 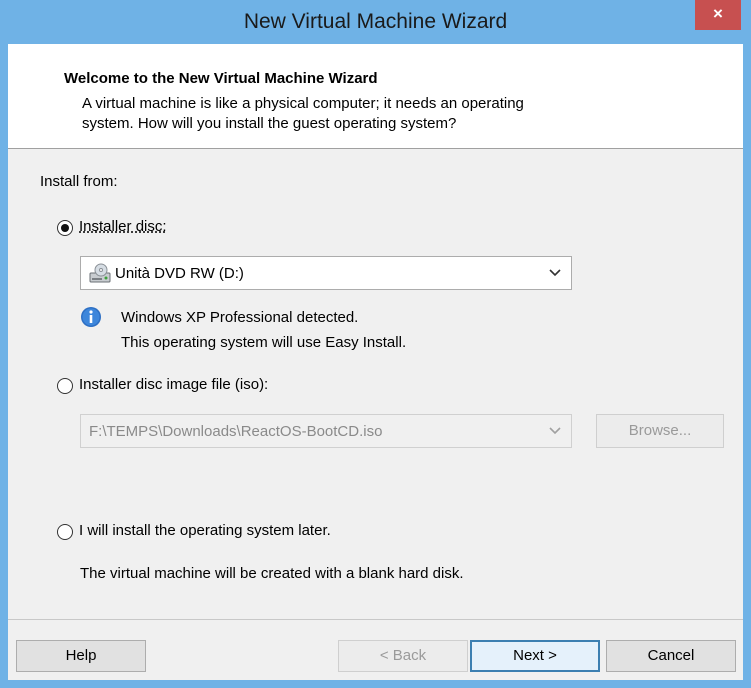 What do you see at coordinates (236, 431) in the screenshot?
I see `iso-path-value: F:\TEMPS\Downloads\ReactOS-BootCD.iso` at bounding box center [236, 431].